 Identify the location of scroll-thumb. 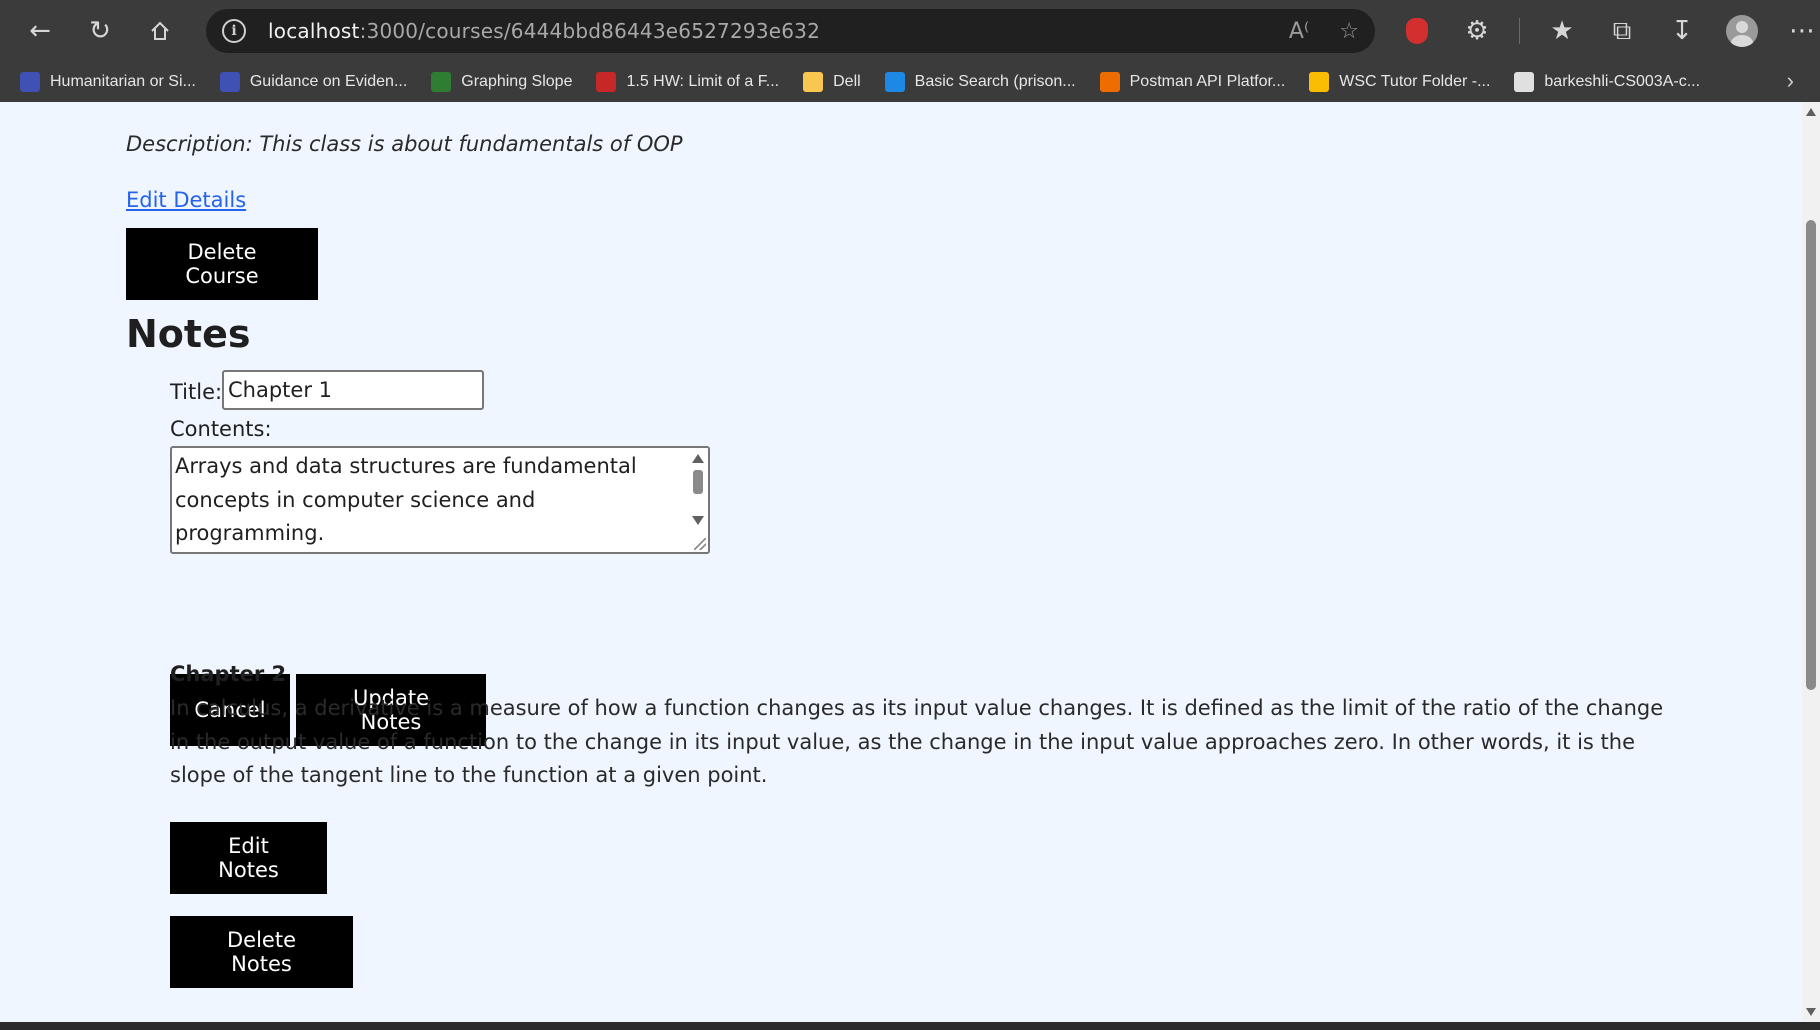
(698, 482).